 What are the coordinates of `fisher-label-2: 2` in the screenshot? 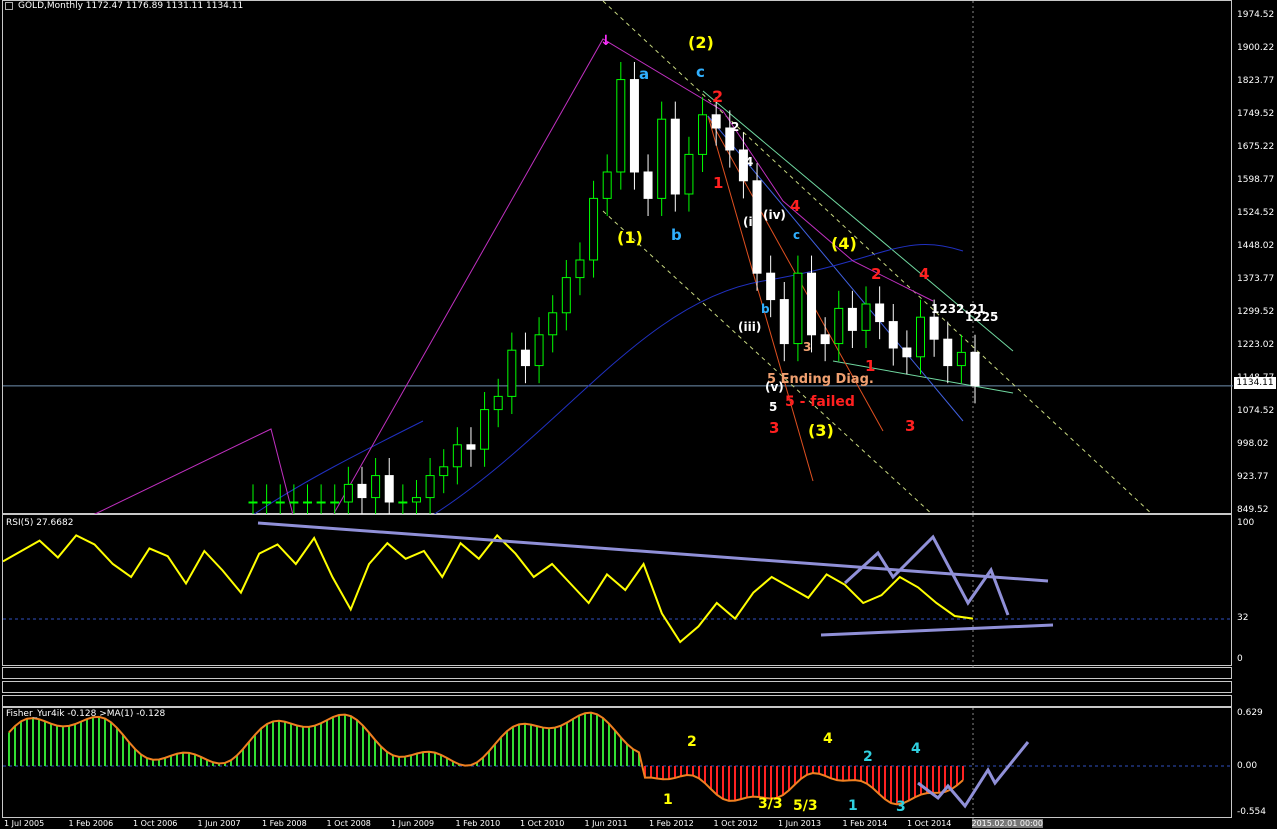 It's located at (692, 742).